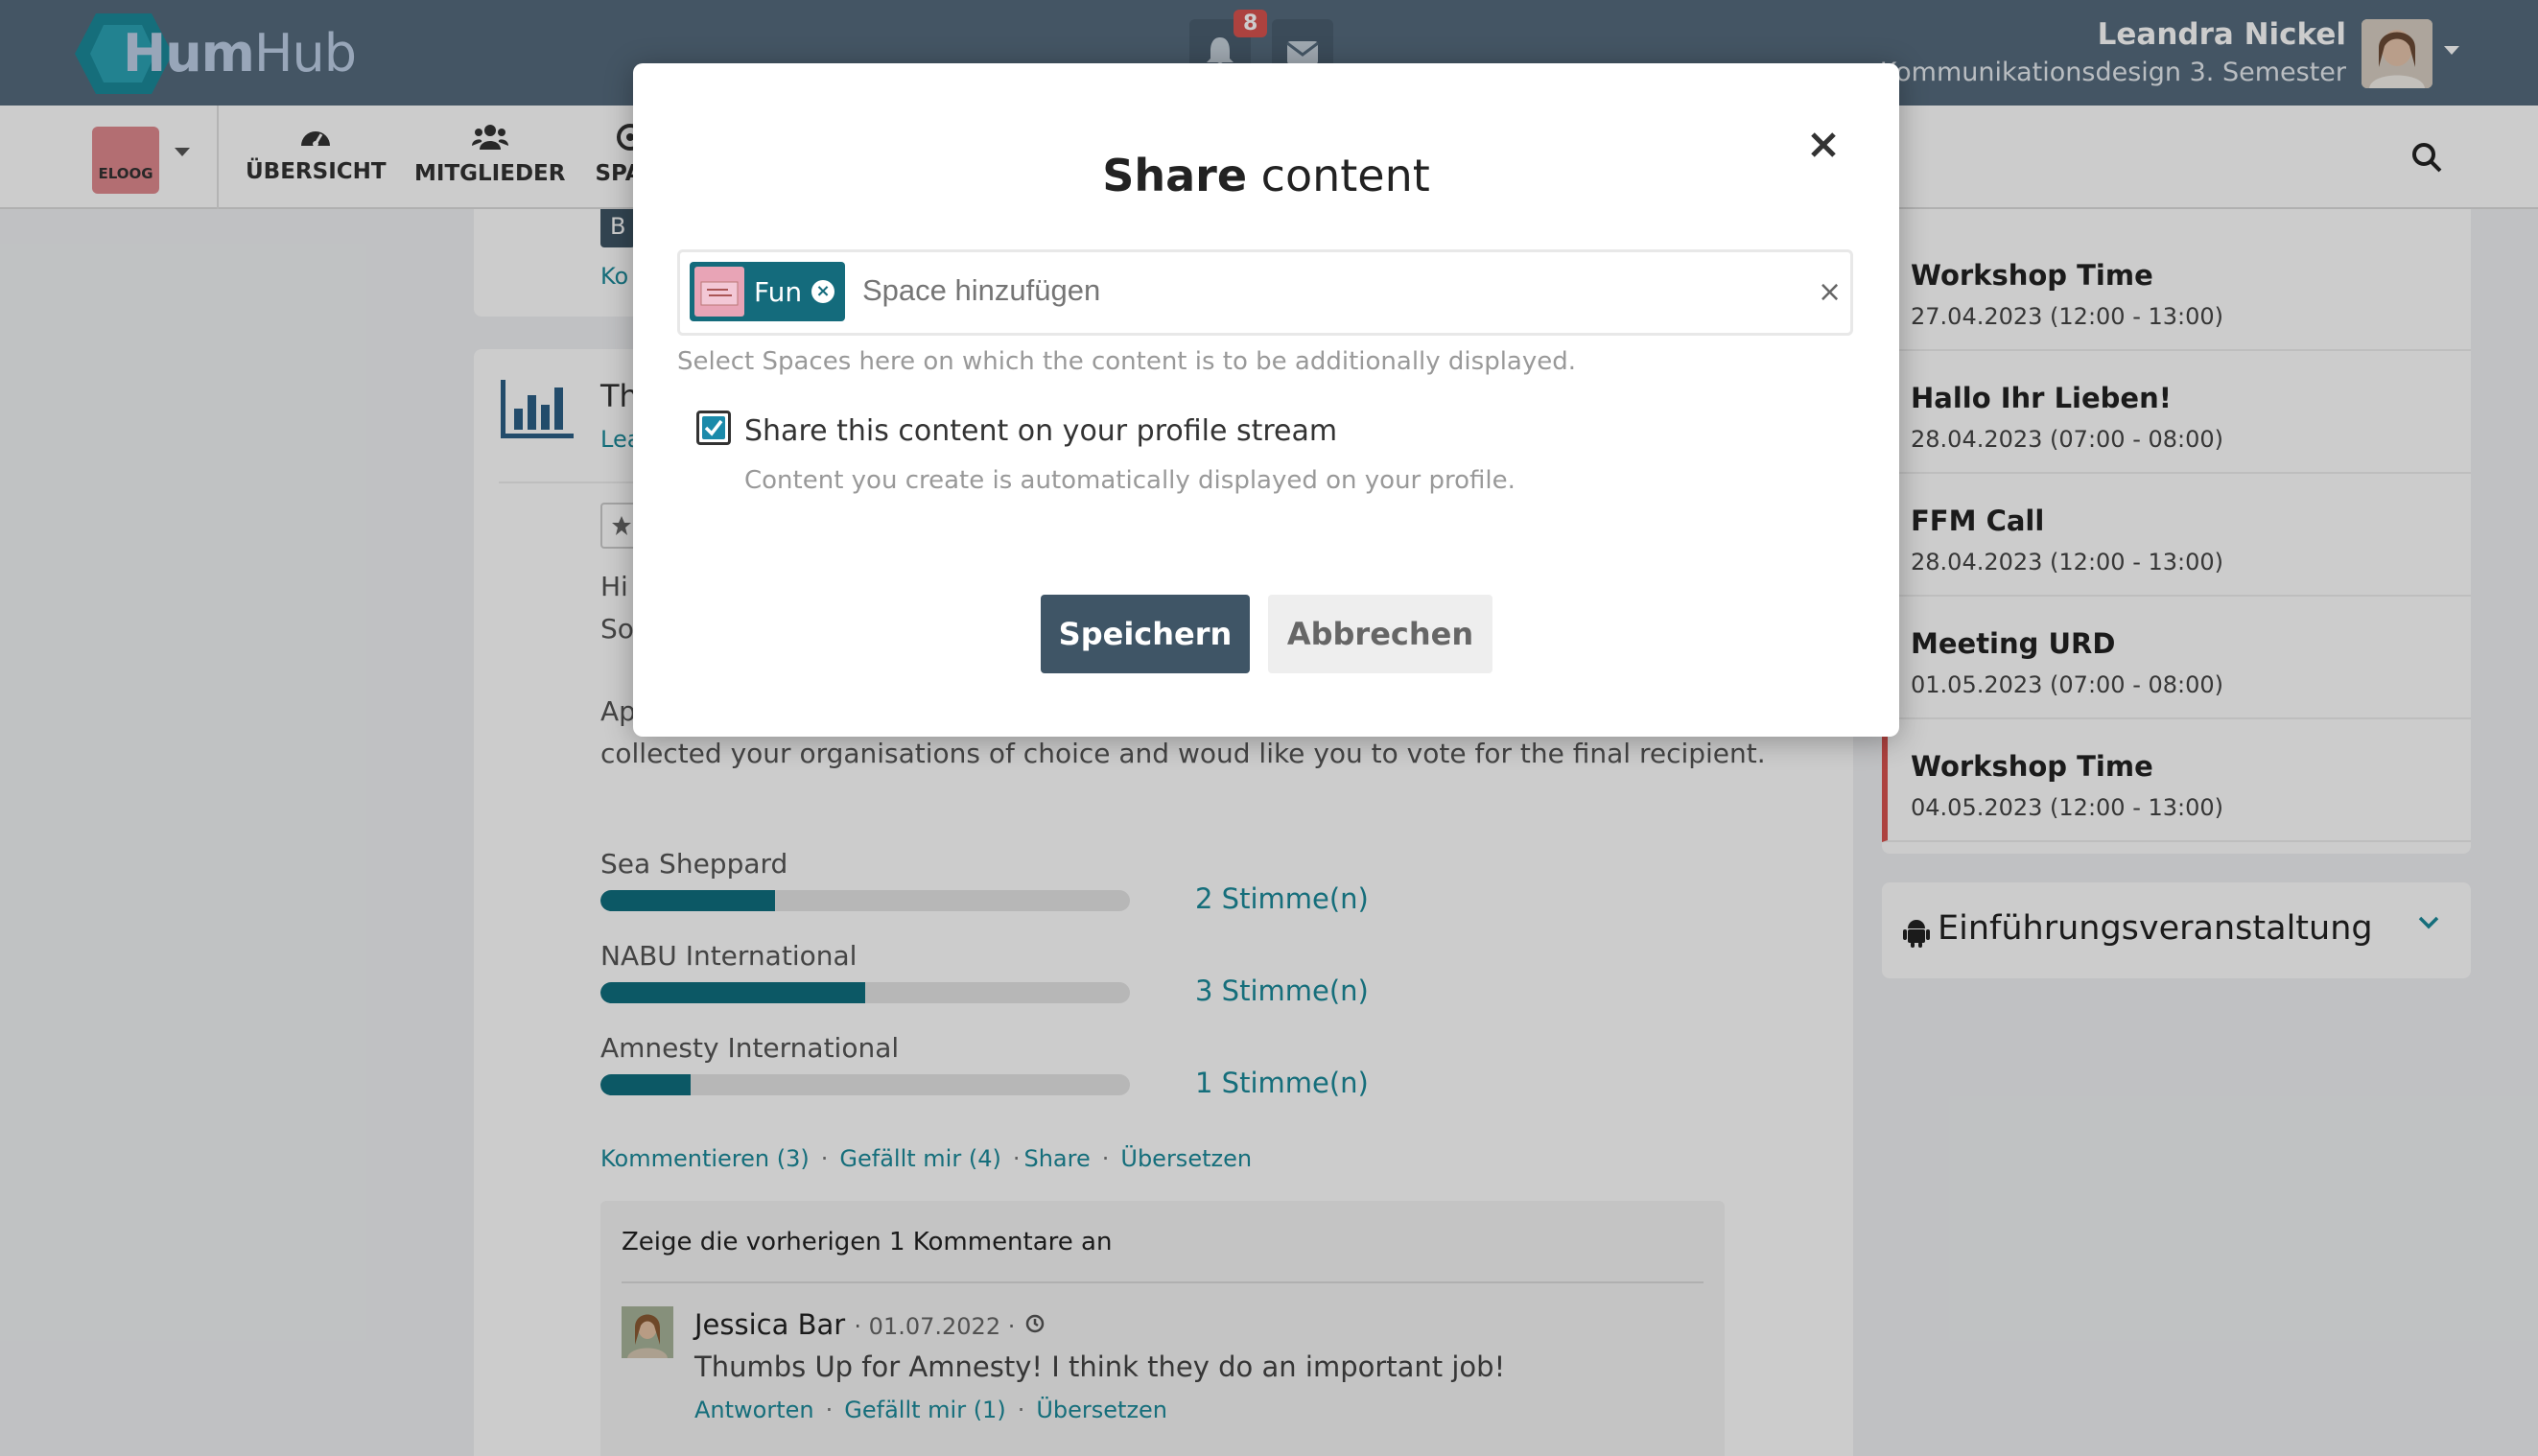  I want to click on cancel-button: Abbrechen, so click(1380, 634).